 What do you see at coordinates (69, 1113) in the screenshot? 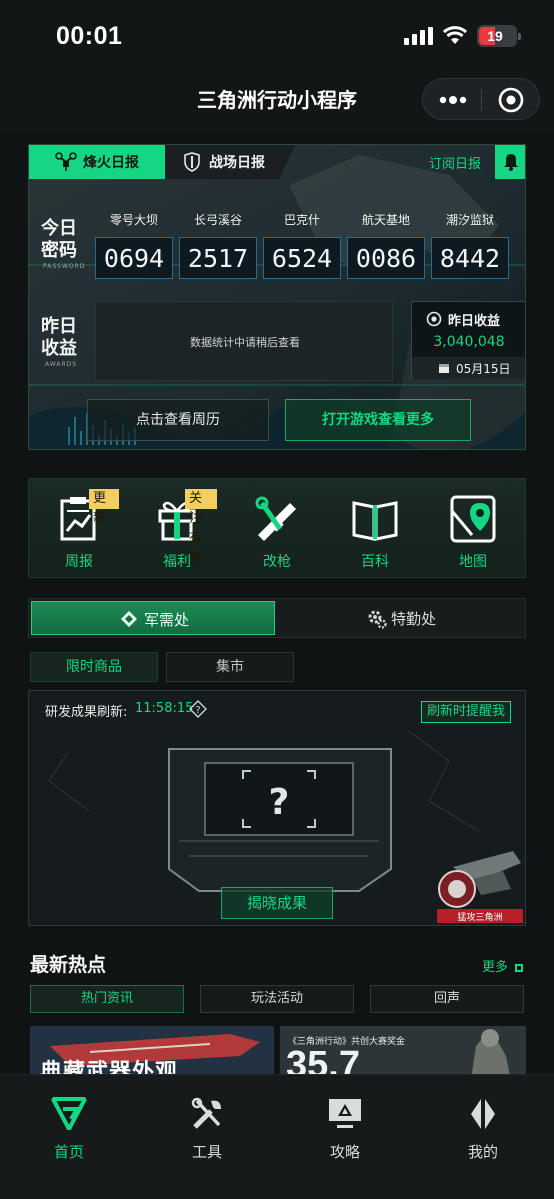
I see `home-delta-icon` at bounding box center [69, 1113].